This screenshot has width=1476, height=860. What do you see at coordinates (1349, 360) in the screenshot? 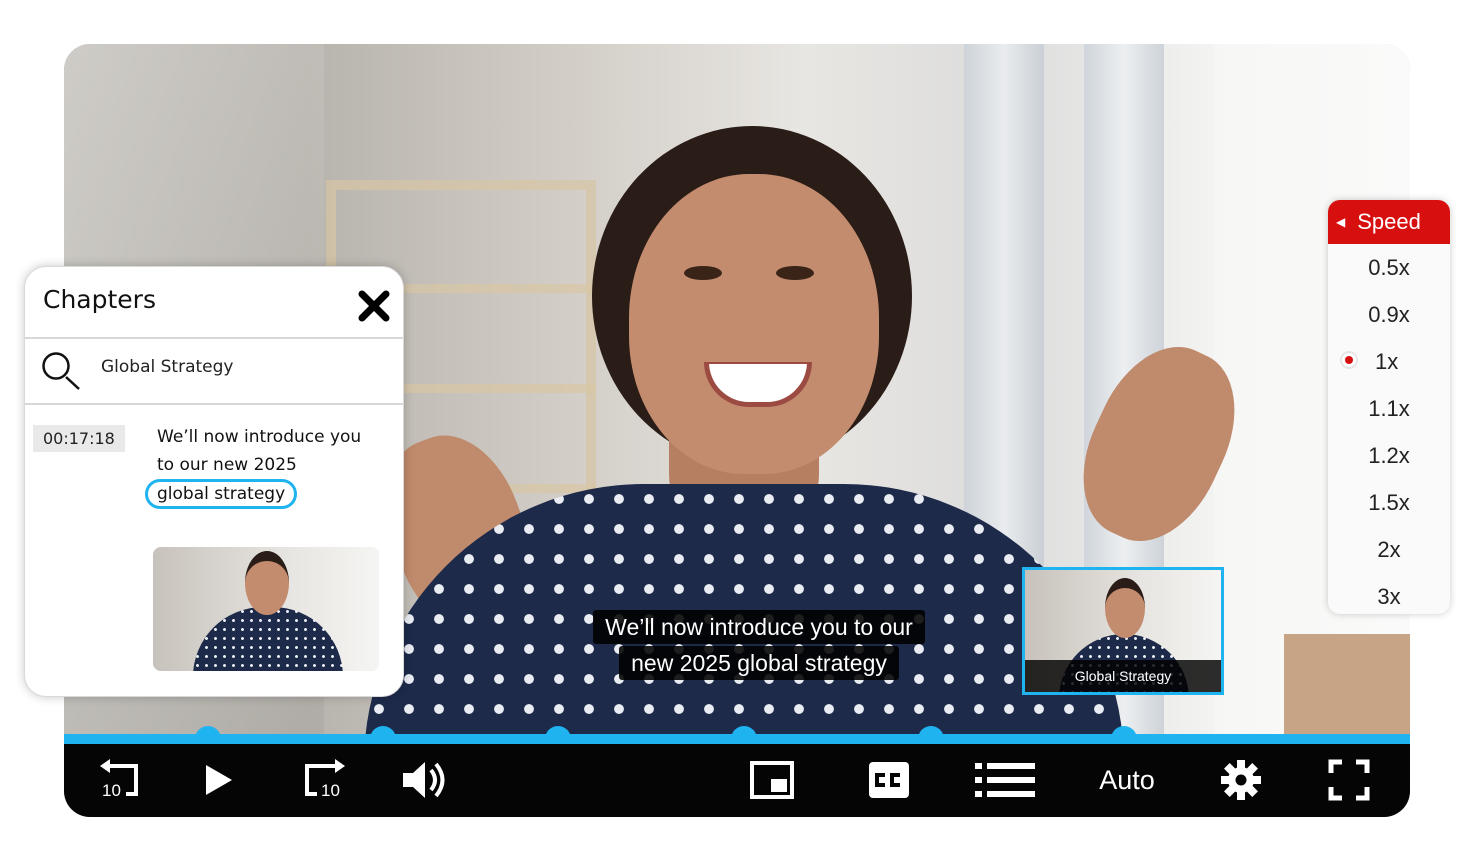
I see `selected-radio-icon` at bounding box center [1349, 360].